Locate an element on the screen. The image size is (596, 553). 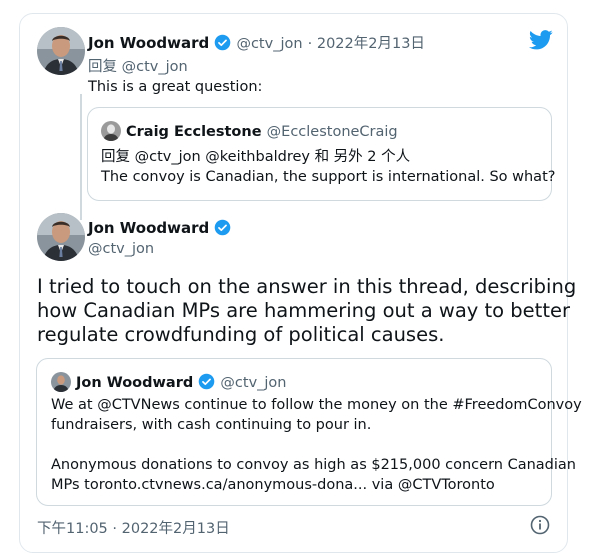
quoted-header: Craig Ecclestone @EcclestoneCraig is located at coordinates (262, 130).